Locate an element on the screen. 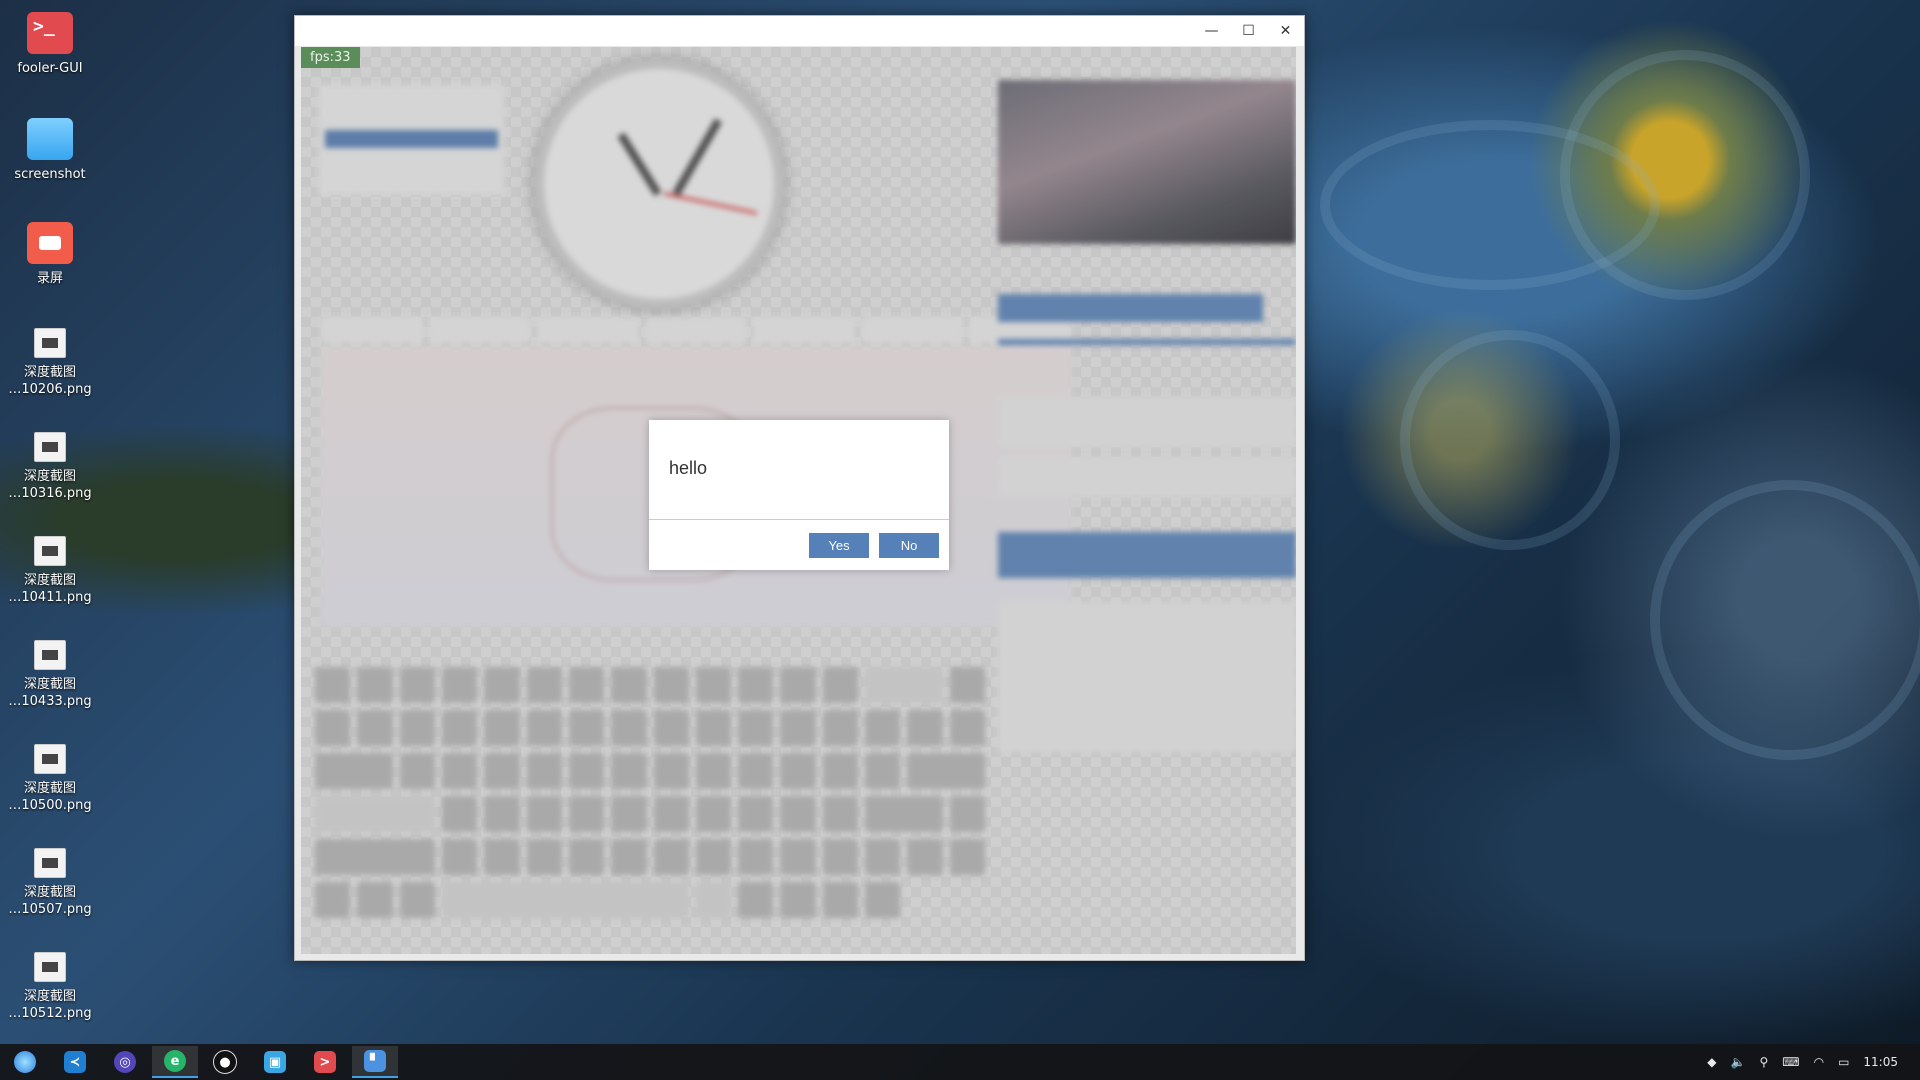 This screenshot has height=1080, width=1920. desktop-icon-screenshot-file: 深度截图 …10433.png is located at coordinates (50, 675).